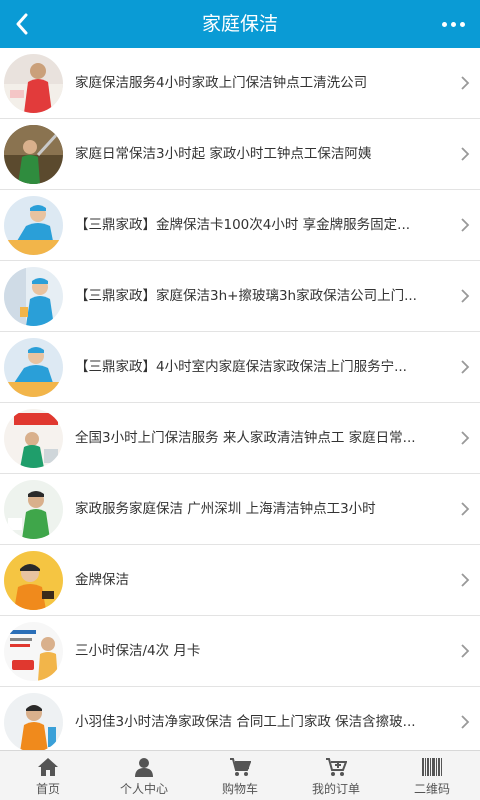 The width and height of the screenshot is (480, 800). What do you see at coordinates (223, 154) in the screenshot?
I see `item-title: 家庭日常保洁3小时起 家政小时工钟点工保洁阿姨` at bounding box center [223, 154].